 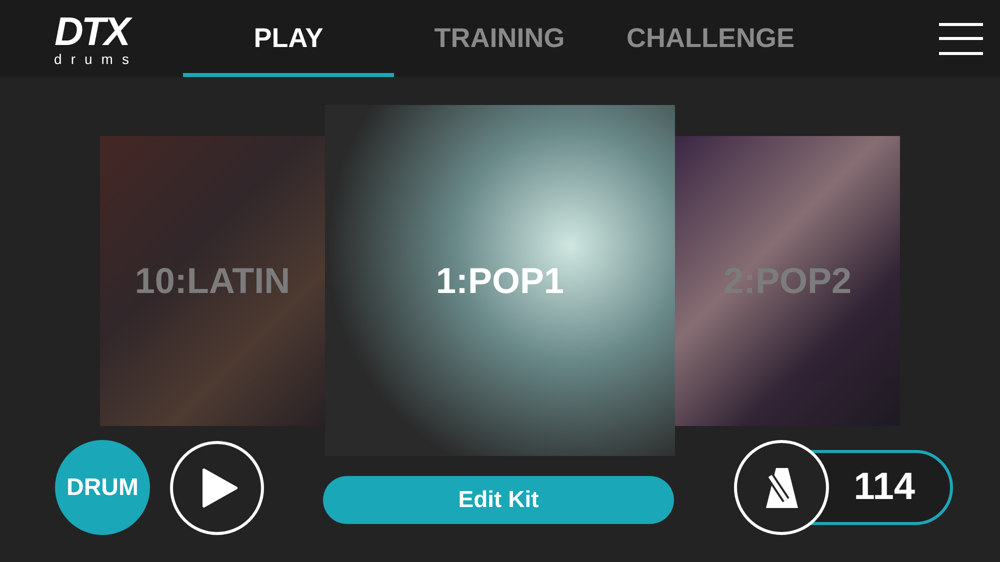 I want to click on play-icon, so click(x=220, y=488).